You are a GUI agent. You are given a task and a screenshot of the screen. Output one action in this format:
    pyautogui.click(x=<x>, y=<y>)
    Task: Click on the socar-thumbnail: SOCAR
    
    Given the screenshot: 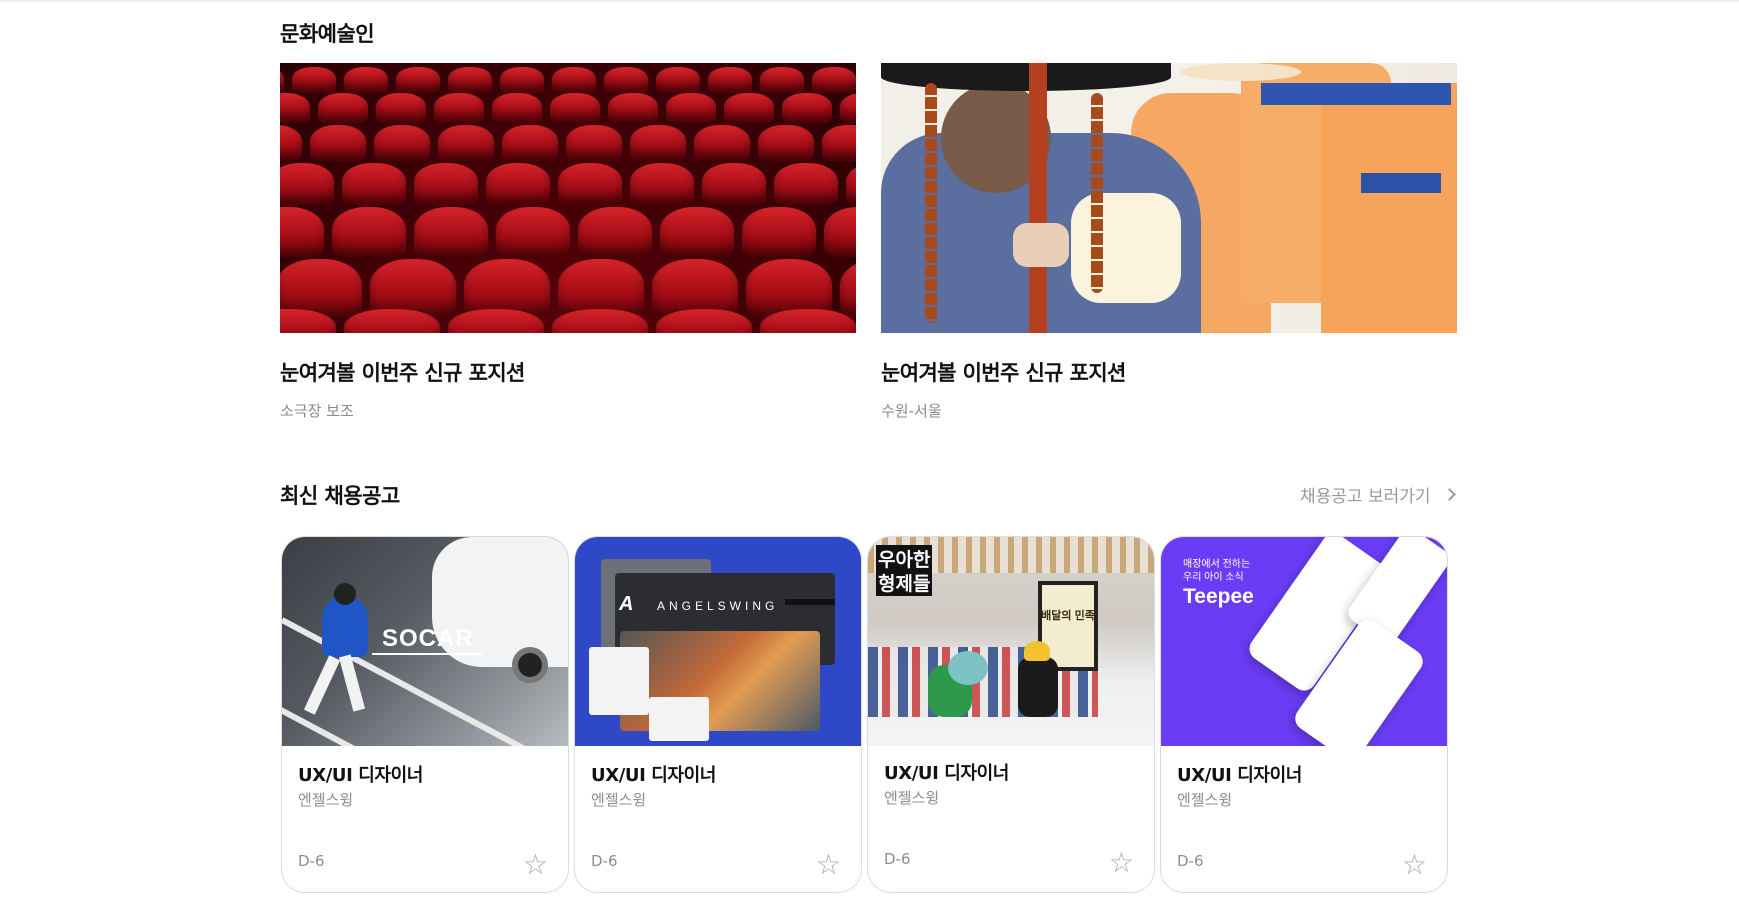 What is the action you would take?
    pyautogui.click(x=425, y=641)
    